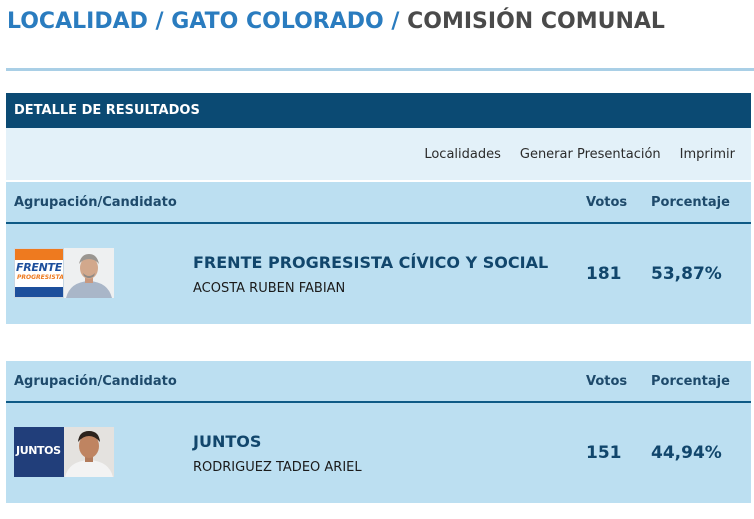 This screenshot has width=754, height=519. I want to click on title-divider, so click(380, 69).